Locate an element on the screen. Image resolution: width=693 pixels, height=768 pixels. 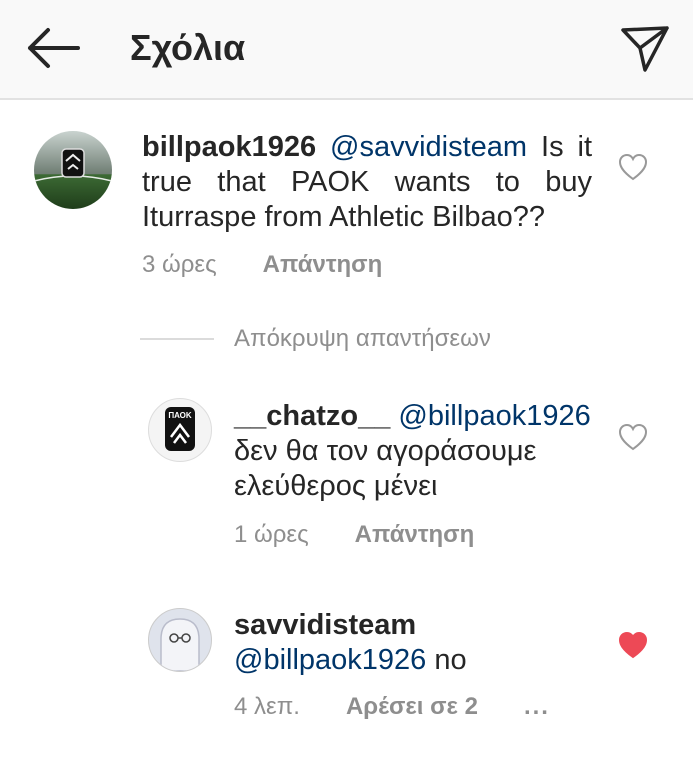
avatar: ΠΑΟΚ is located at coordinates (180, 430).